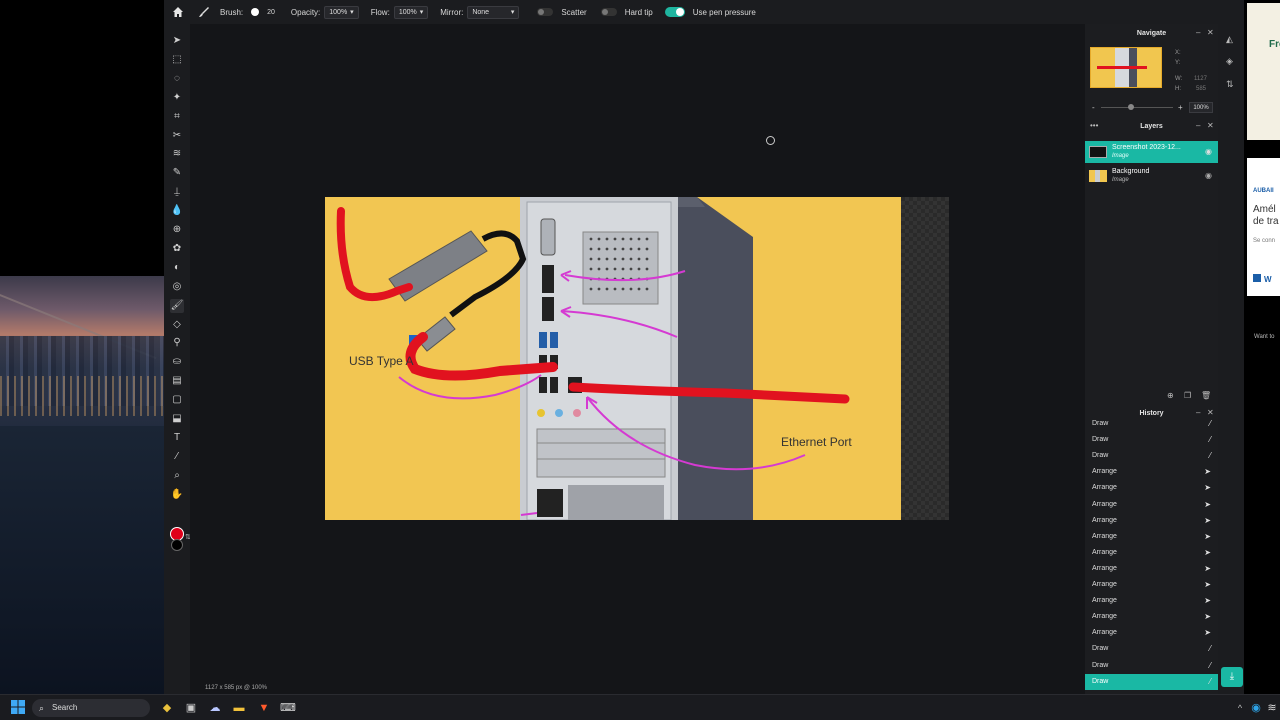  I want to click on canvas-size-status: 1127 x 585 px @ 100%, so click(236, 688).